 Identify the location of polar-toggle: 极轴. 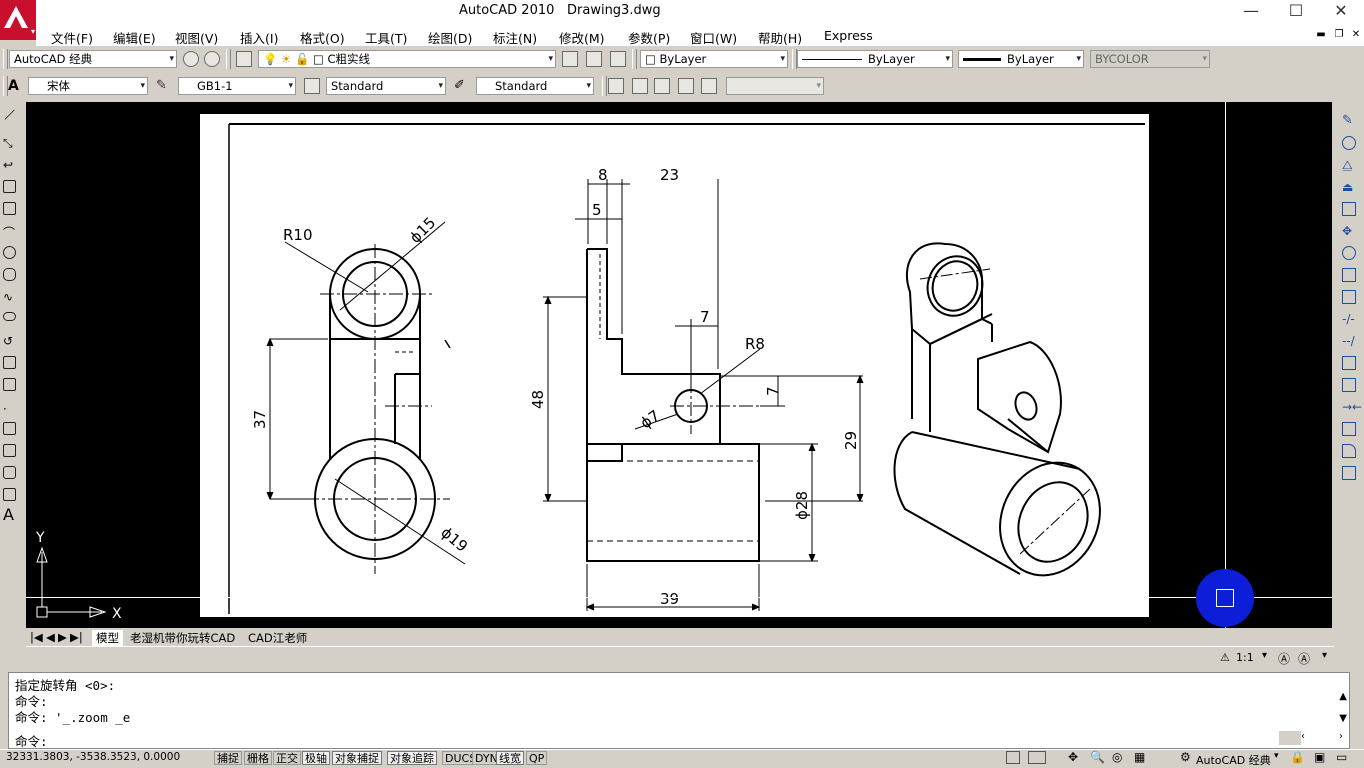
(316, 758).